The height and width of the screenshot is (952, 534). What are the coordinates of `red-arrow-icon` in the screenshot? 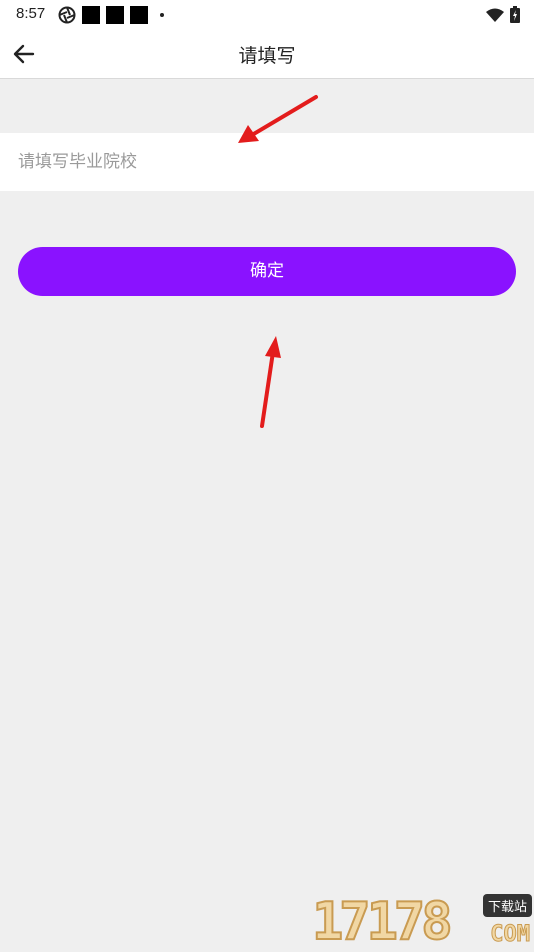 It's located at (270, 382).